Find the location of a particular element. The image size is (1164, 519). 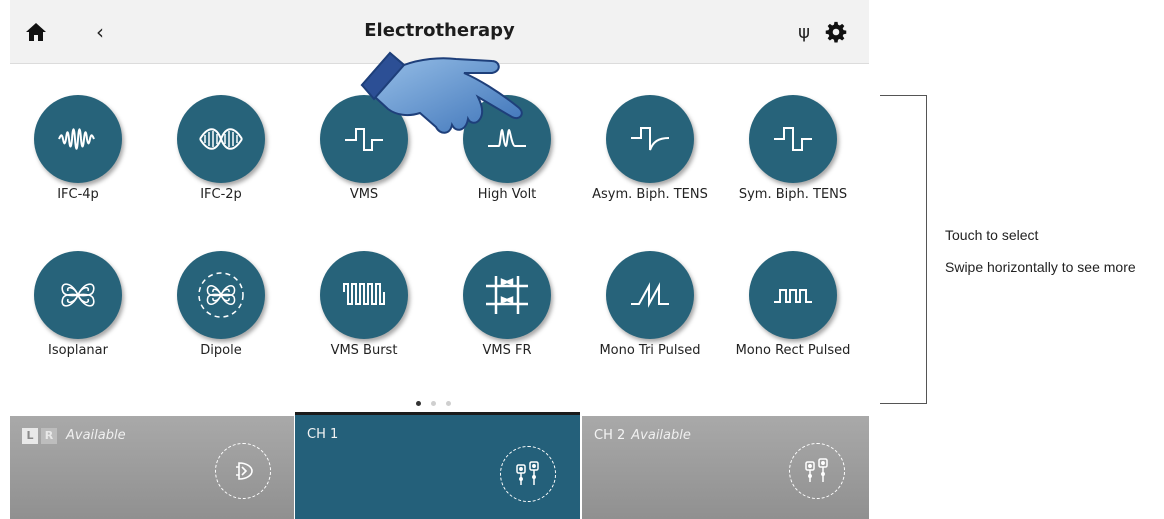

program-label: VMS FR is located at coordinates (507, 350).